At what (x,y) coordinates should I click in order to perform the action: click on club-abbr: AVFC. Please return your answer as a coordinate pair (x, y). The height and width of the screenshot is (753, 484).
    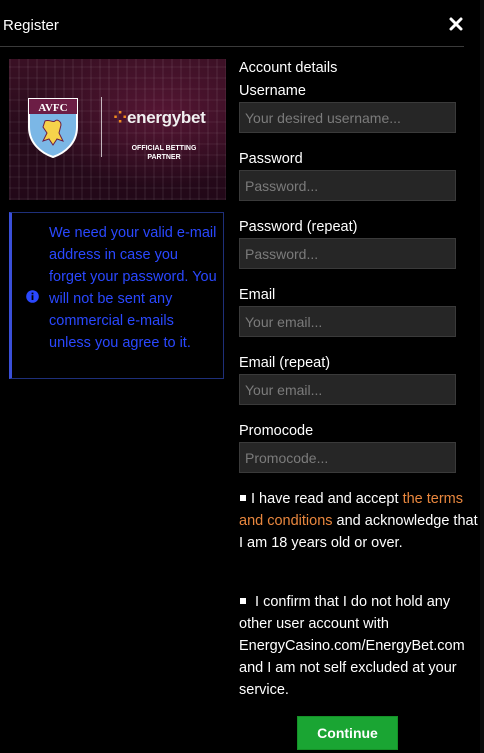
    Looking at the image, I should click on (52, 108).